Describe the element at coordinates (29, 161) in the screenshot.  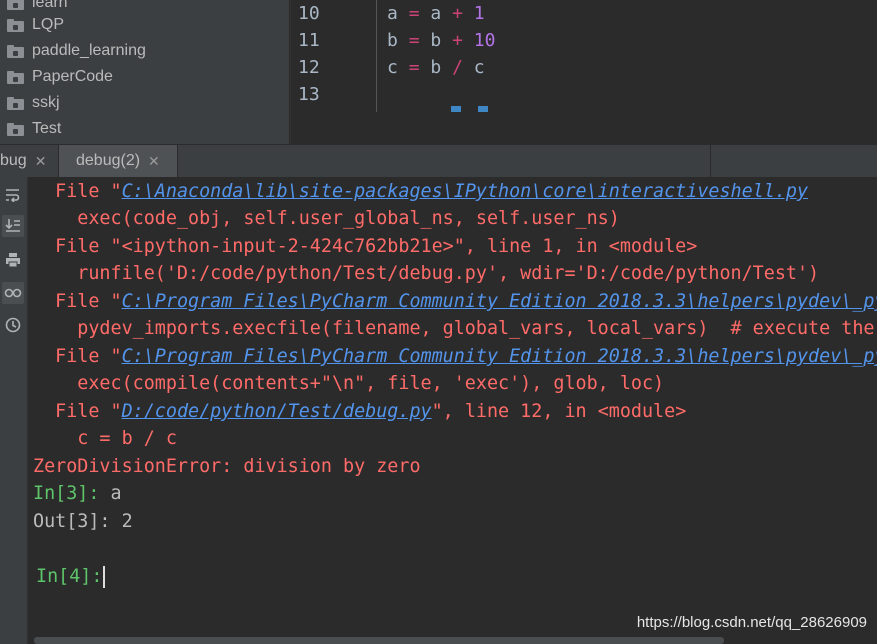
I see `tab-bug: bug ✕` at that location.